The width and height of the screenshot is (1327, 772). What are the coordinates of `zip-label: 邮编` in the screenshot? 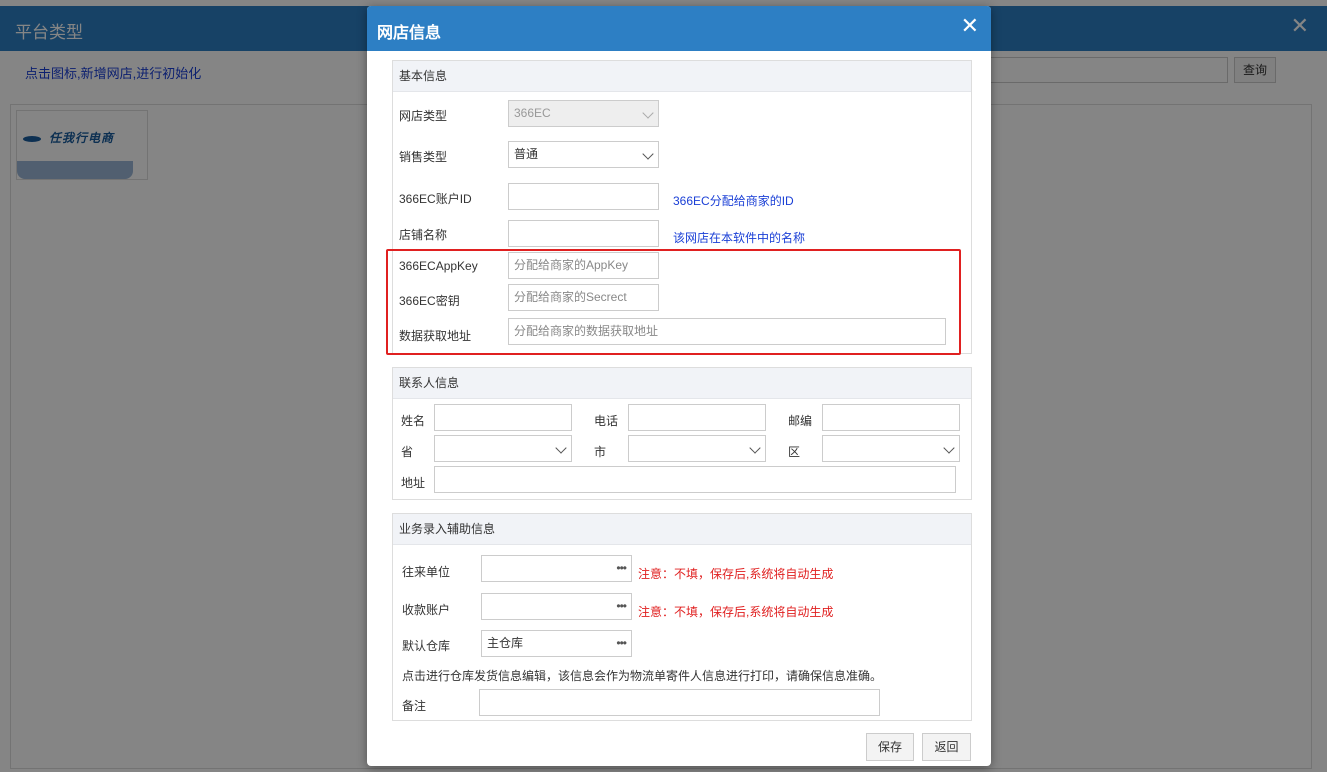 It's located at (800, 421).